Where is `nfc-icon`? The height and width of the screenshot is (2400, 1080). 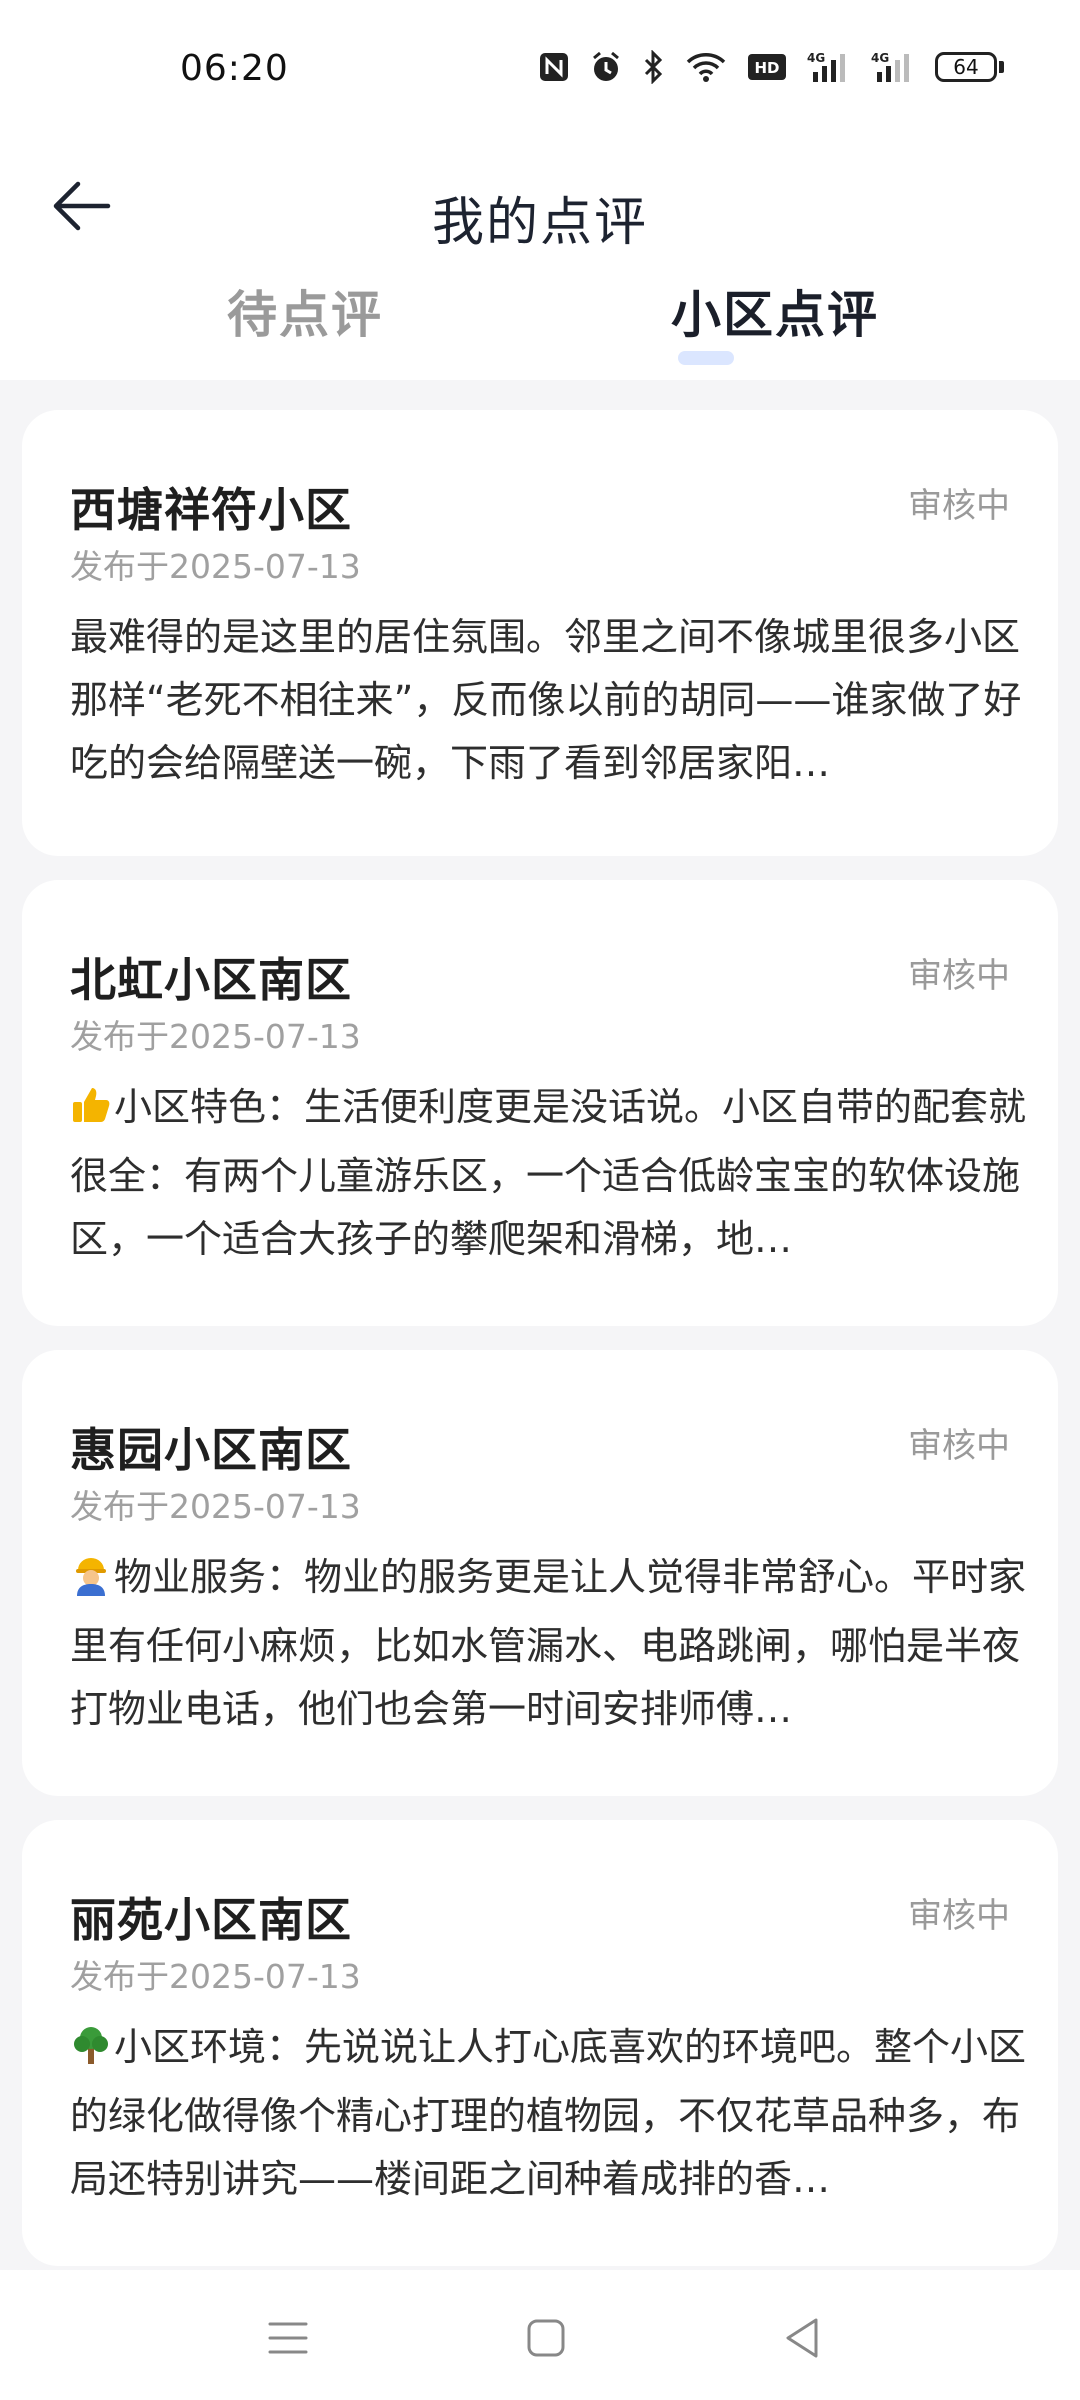
nfc-icon is located at coordinates (554, 67).